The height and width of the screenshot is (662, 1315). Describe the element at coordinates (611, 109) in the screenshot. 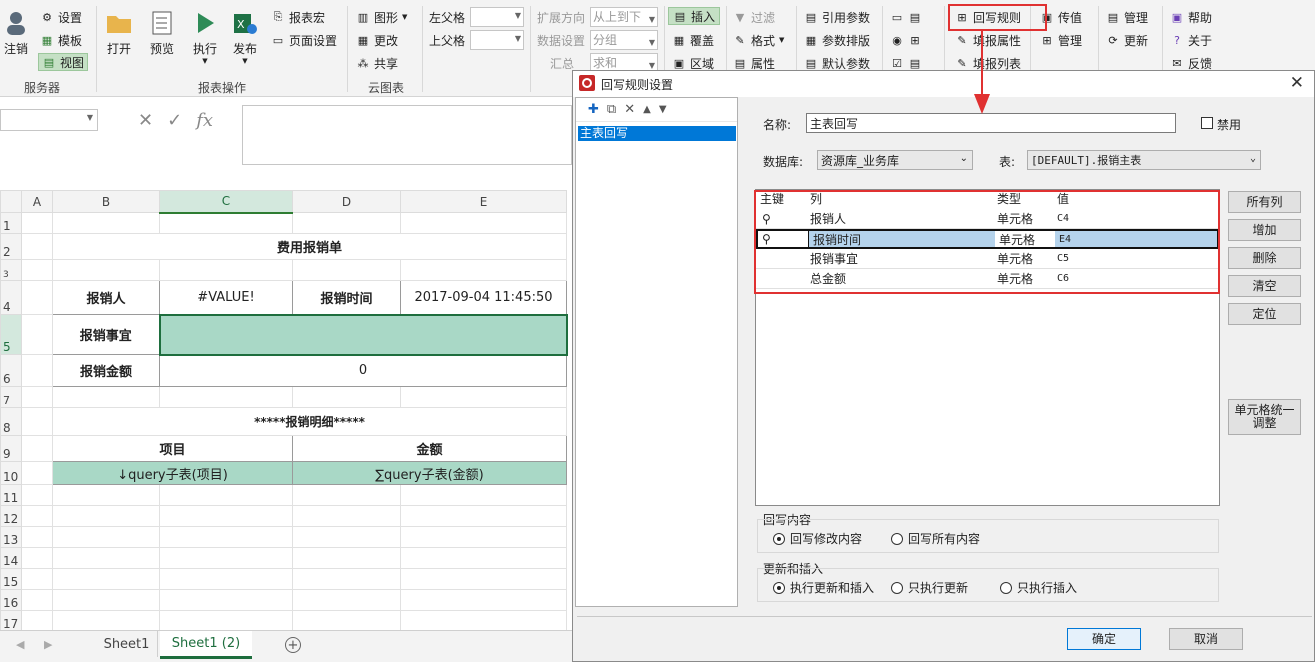

I see `copy-icon: ⧉` at that location.